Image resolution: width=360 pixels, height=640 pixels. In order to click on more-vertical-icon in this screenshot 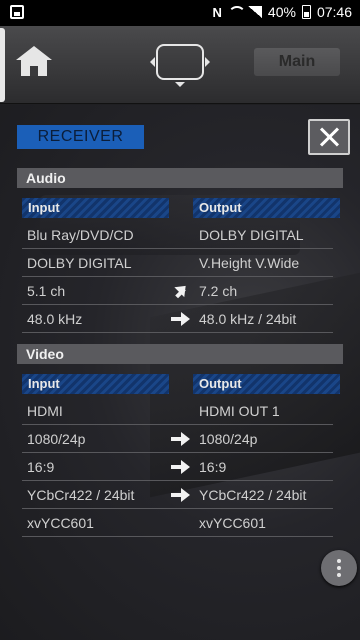, I will do `click(339, 568)`.